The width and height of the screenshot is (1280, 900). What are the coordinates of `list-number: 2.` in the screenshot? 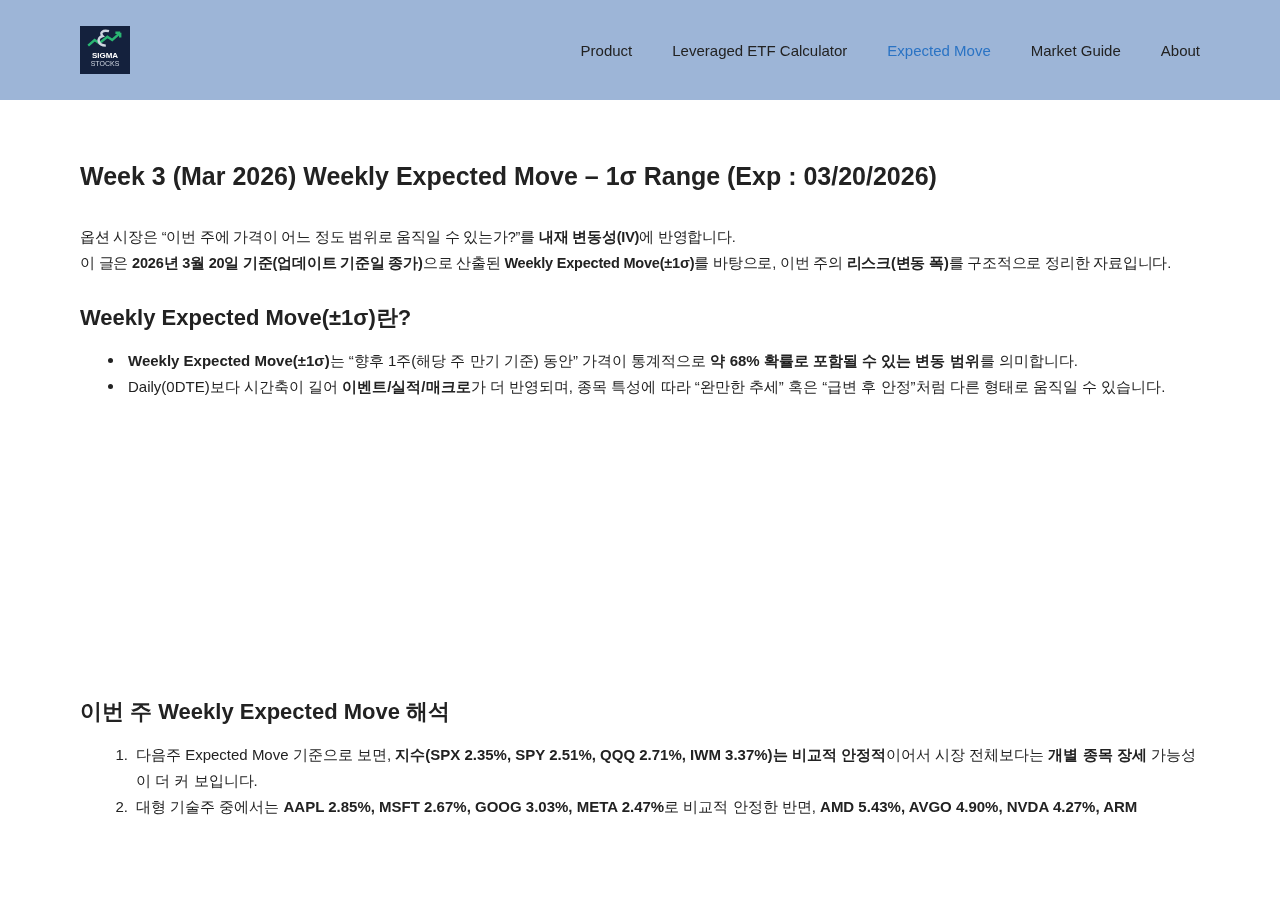 It's located at (121, 807).